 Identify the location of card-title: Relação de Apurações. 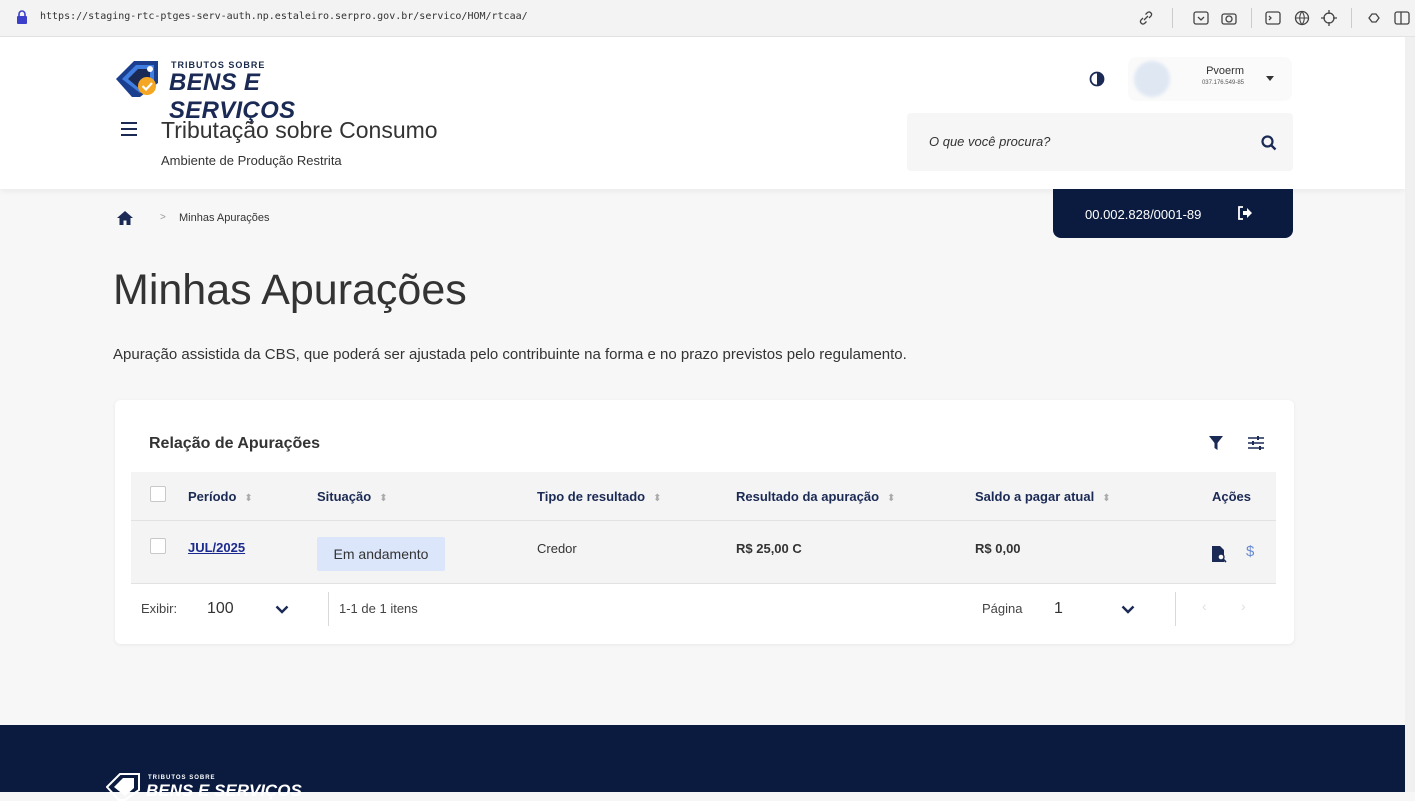
(235, 443).